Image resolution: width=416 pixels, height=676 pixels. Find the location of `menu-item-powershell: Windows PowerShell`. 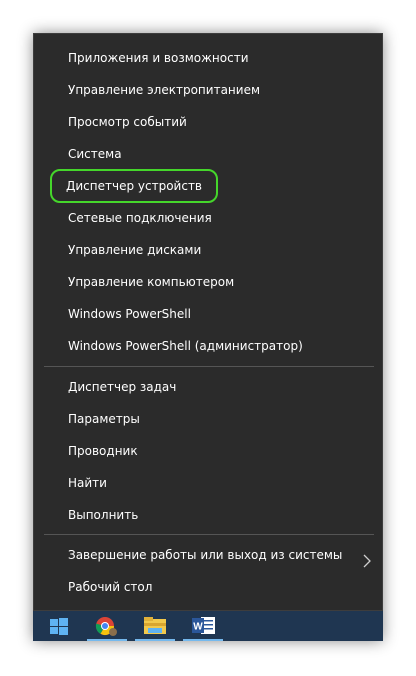

menu-item-powershell: Windows PowerShell is located at coordinates (129, 314).